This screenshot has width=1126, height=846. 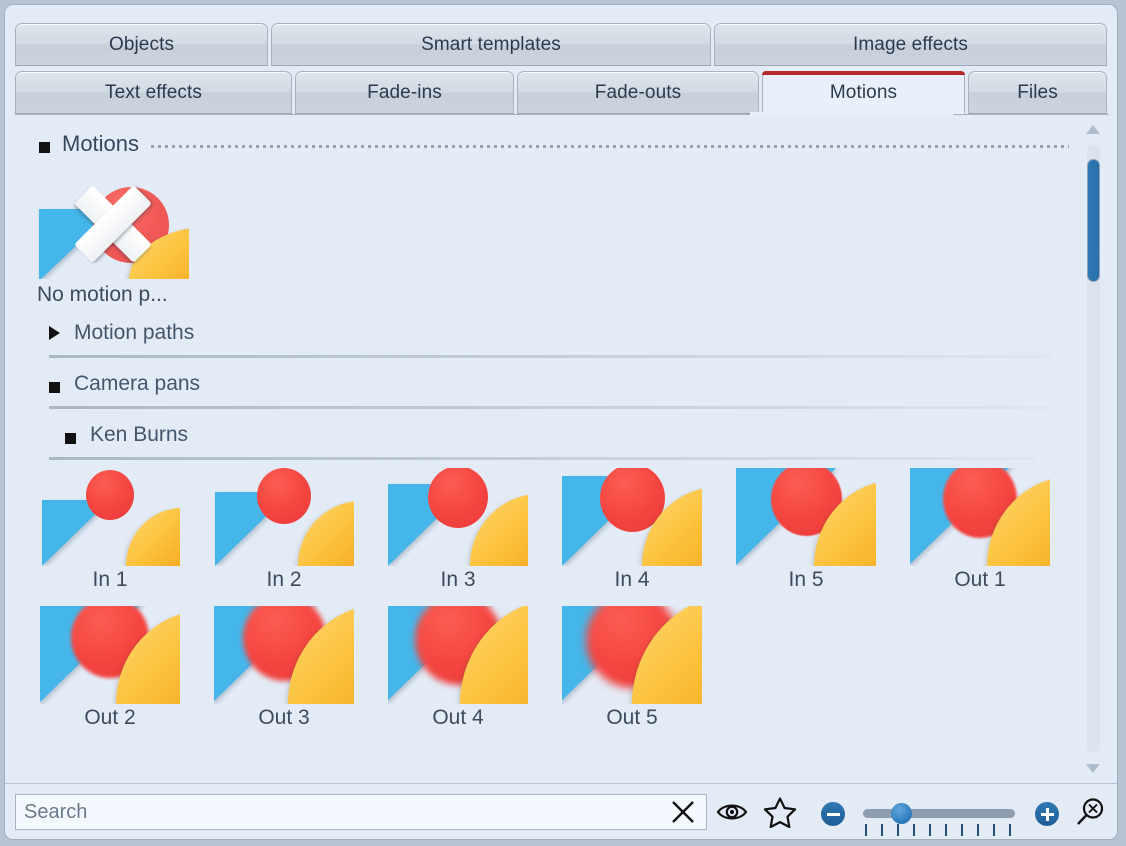 I want to click on search-box, so click(x=361, y=812).